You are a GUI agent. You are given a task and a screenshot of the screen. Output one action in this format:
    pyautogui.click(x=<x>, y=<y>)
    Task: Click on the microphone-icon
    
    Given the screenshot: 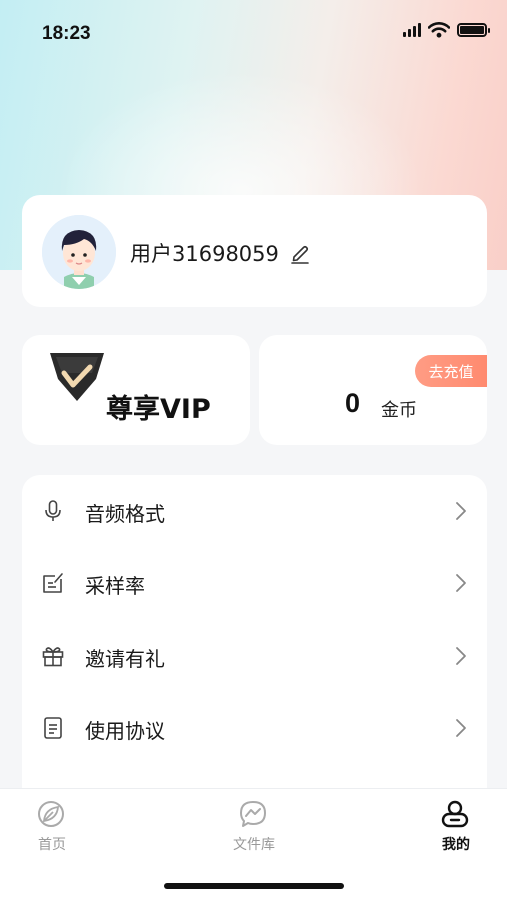 What is the action you would take?
    pyautogui.click(x=53, y=510)
    